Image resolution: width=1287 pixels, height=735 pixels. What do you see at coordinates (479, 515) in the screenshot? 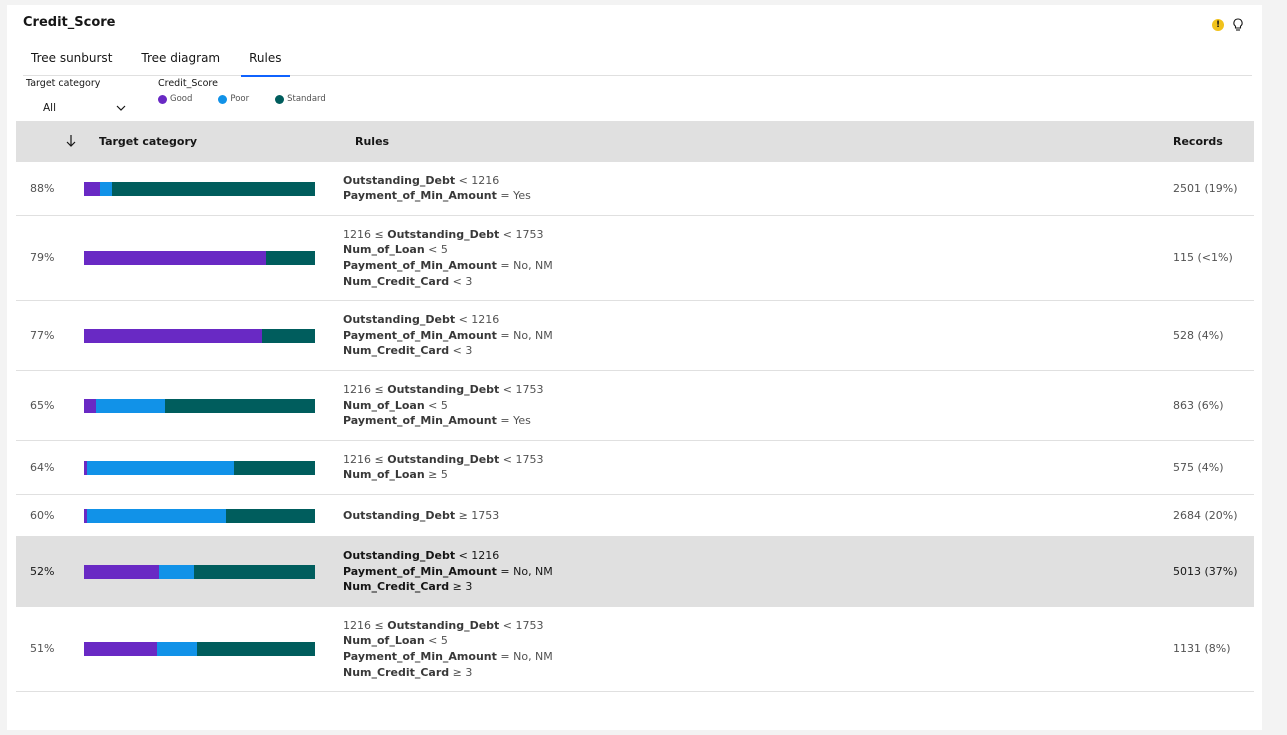
I see `rule-operator-value: ≥ 1753` at bounding box center [479, 515].